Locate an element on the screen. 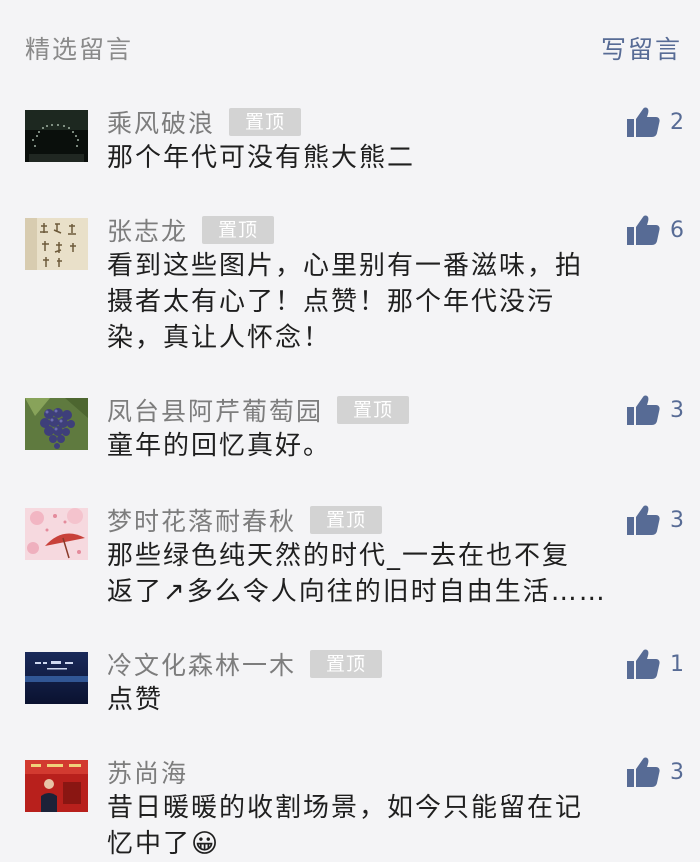 The width and height of the screenshot is (700, 862). comment-item: 乘风破浪 置顶 2 那个年代可没有熊大熊二 is located at coordinates (350, 153).